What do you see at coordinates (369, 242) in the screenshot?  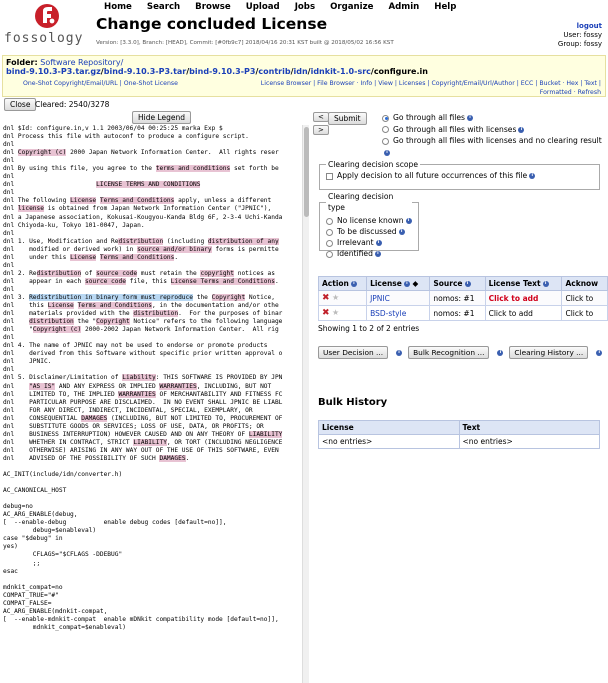 I see `type-irrelevant-option: Irrelevant i` at bounding box center [369, 242].